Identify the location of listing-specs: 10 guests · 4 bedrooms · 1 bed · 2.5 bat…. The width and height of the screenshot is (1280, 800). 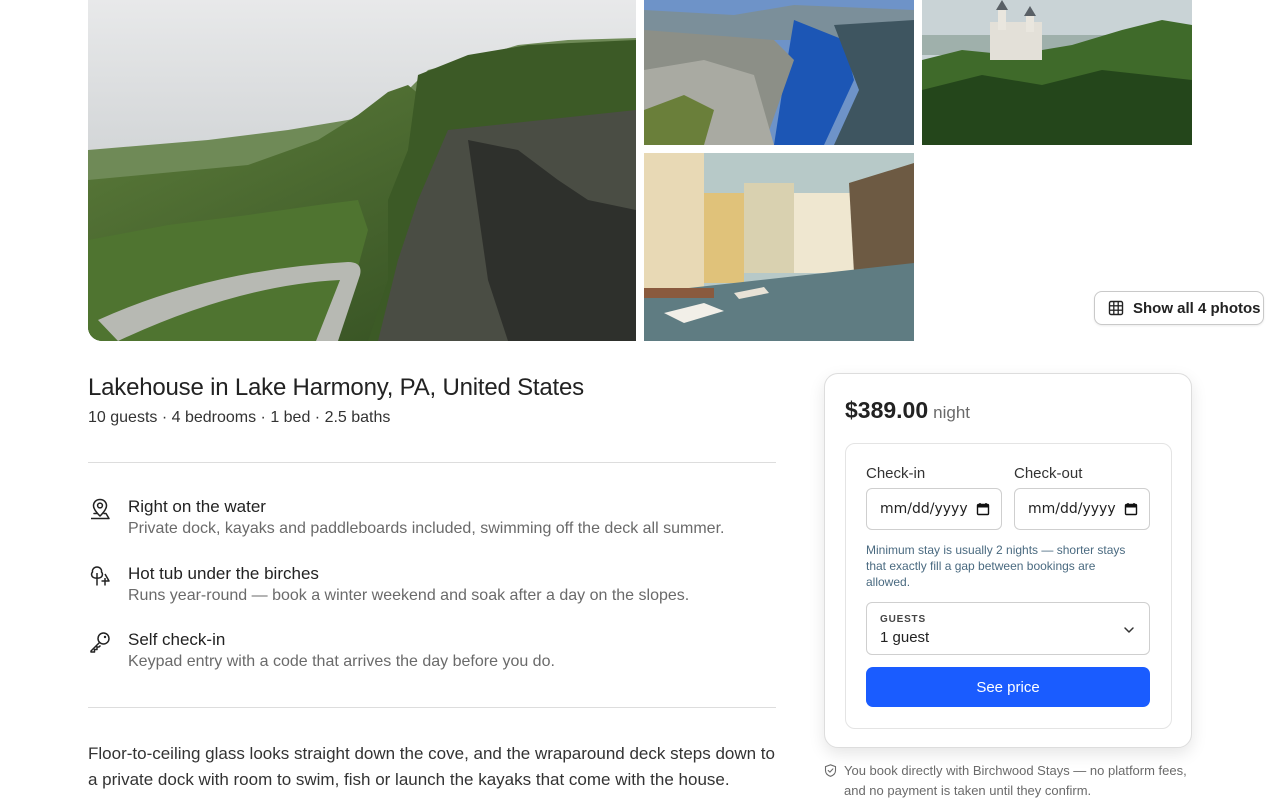
(239, 417).